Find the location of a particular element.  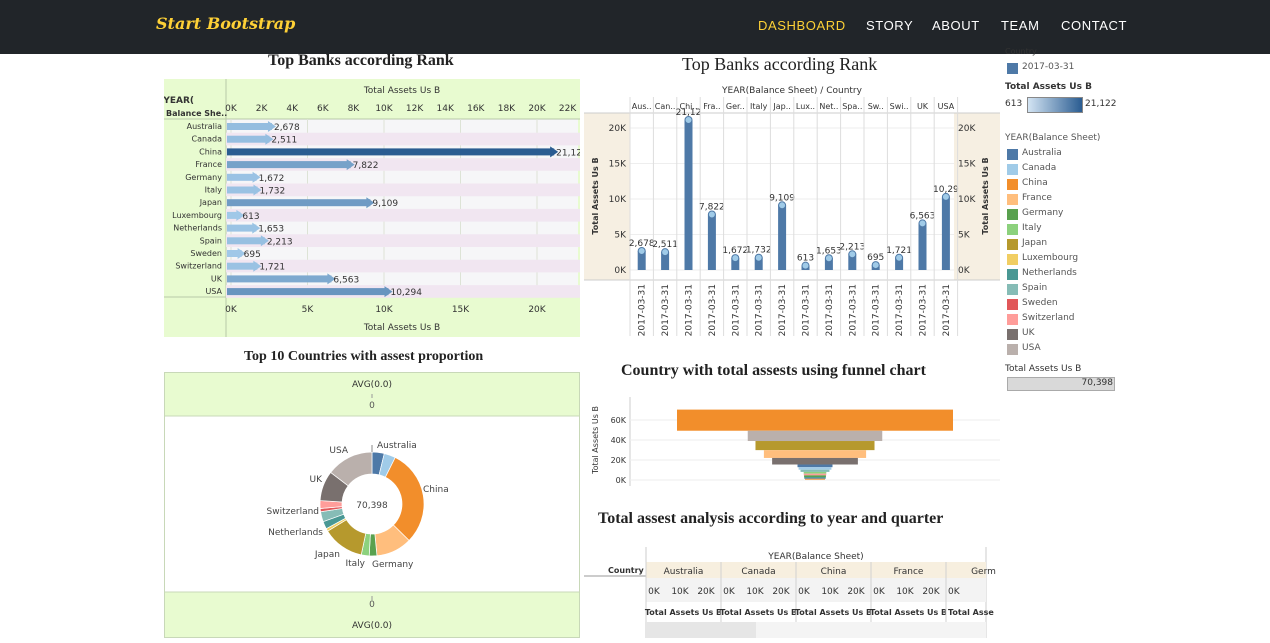

nav-link-contact: CONTACT is located at coordinates (1094, 25).